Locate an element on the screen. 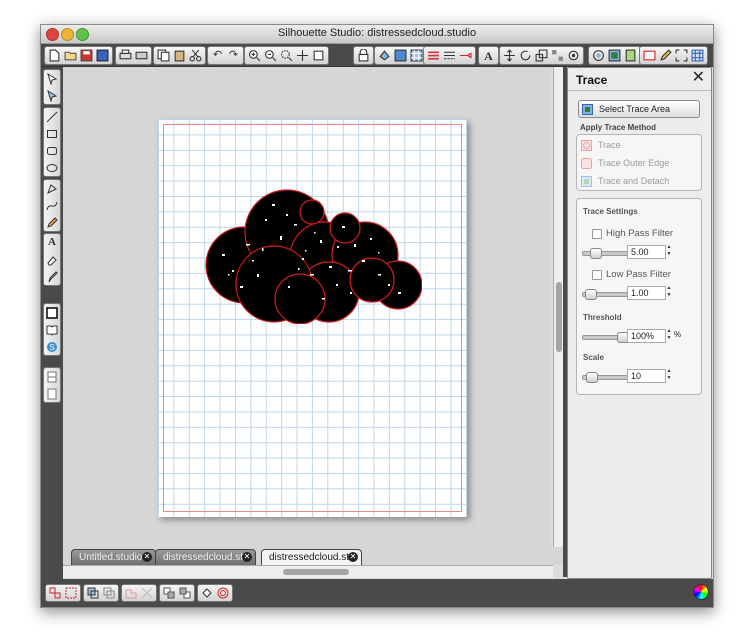  panel-split-top-icon is located at coordinates (52, 376).